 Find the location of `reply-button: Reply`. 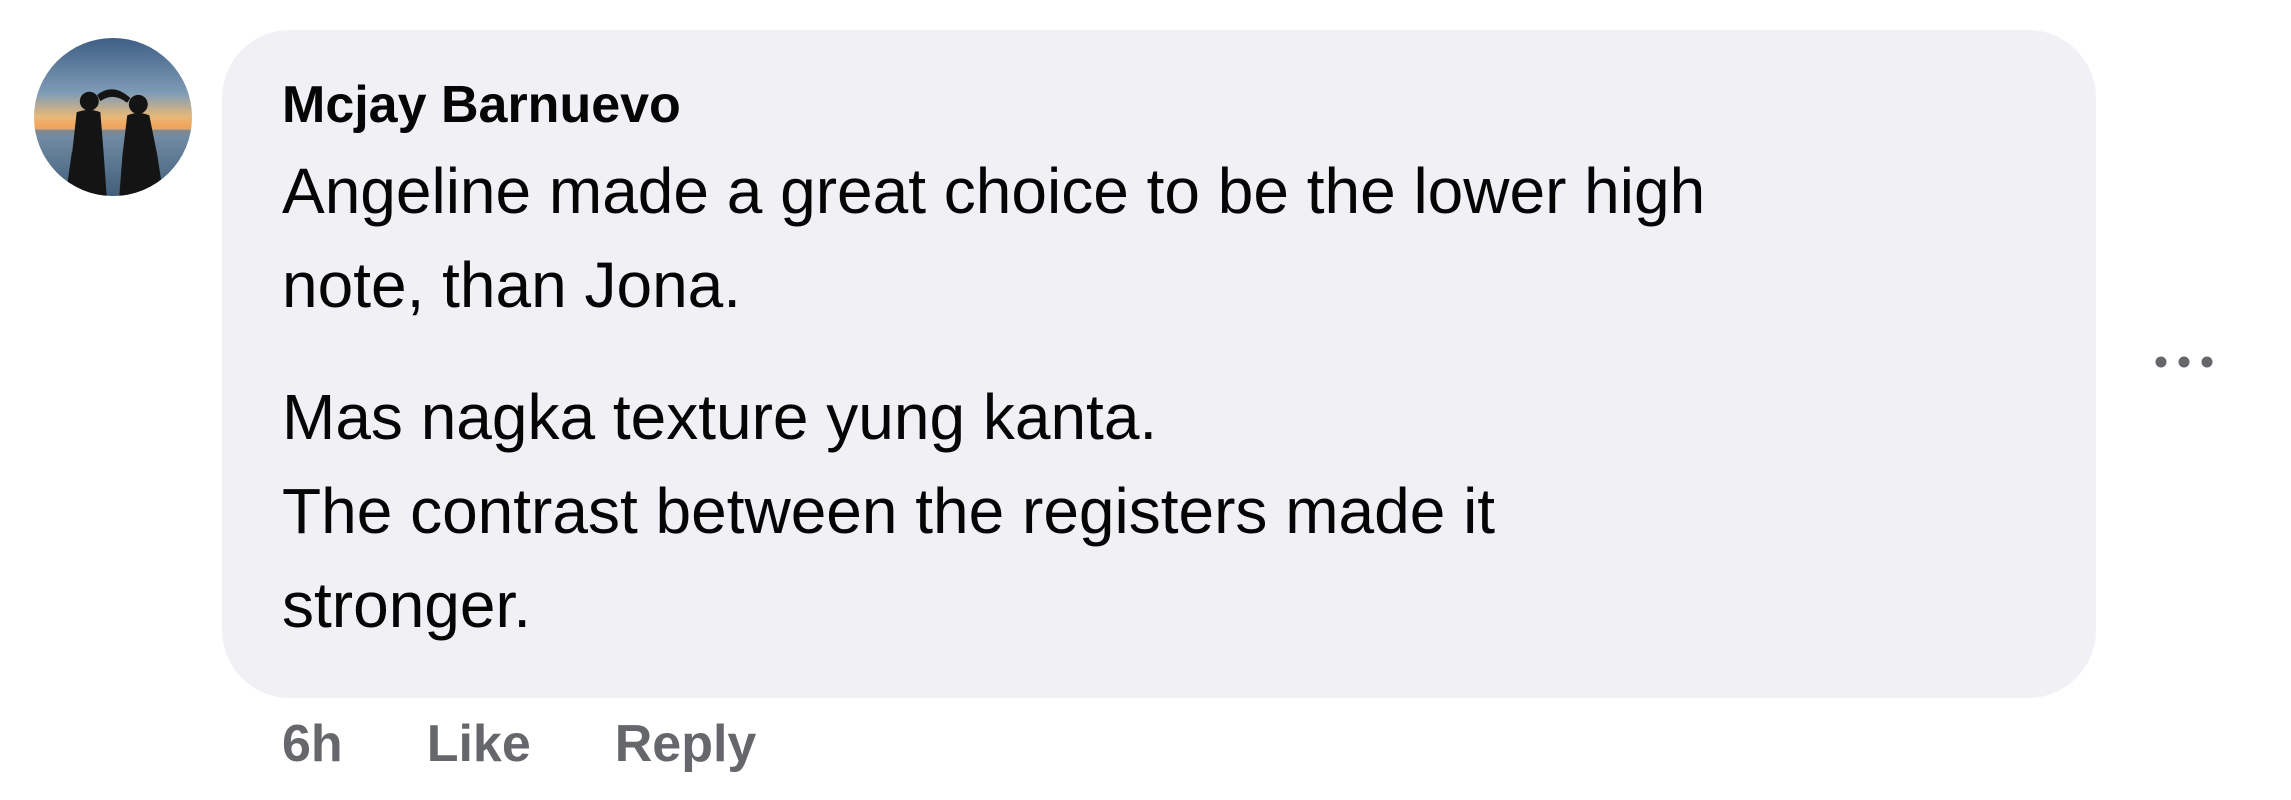

reply-button: Reply is located at coordinates (686, 744).